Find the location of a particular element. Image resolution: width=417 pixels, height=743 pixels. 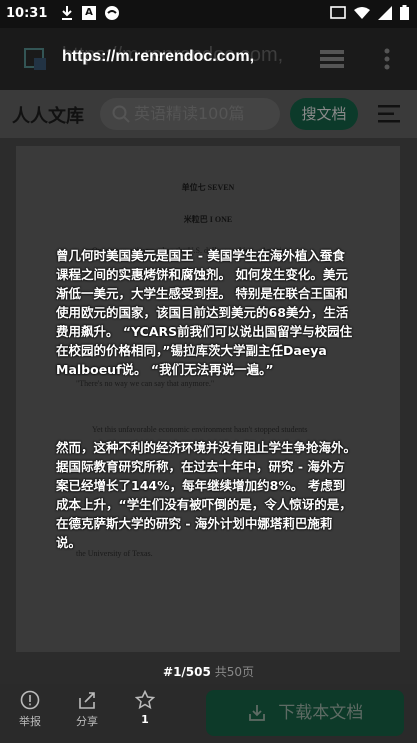

translate-icon is located at coordinates (35, 59).